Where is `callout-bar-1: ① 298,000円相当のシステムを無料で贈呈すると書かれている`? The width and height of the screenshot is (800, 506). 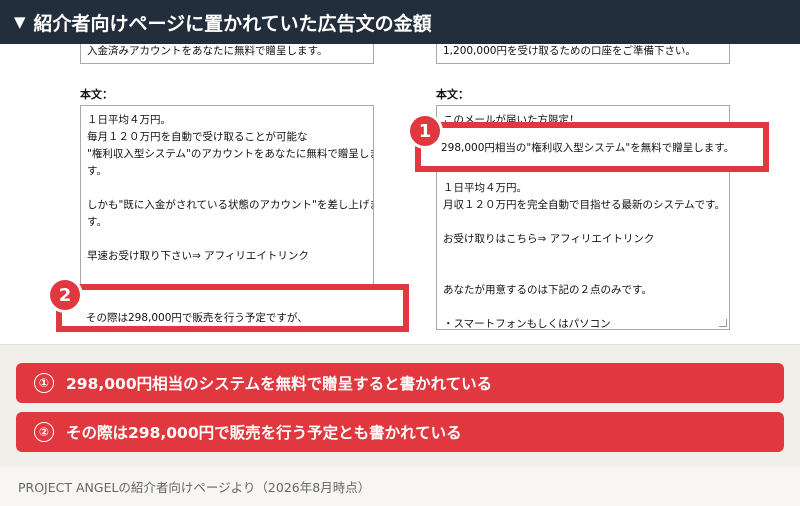 callout-bar-1: ① 298,000円相当のシステムを無料で贈呈すると書かれている is located at coordinates (400, 383).